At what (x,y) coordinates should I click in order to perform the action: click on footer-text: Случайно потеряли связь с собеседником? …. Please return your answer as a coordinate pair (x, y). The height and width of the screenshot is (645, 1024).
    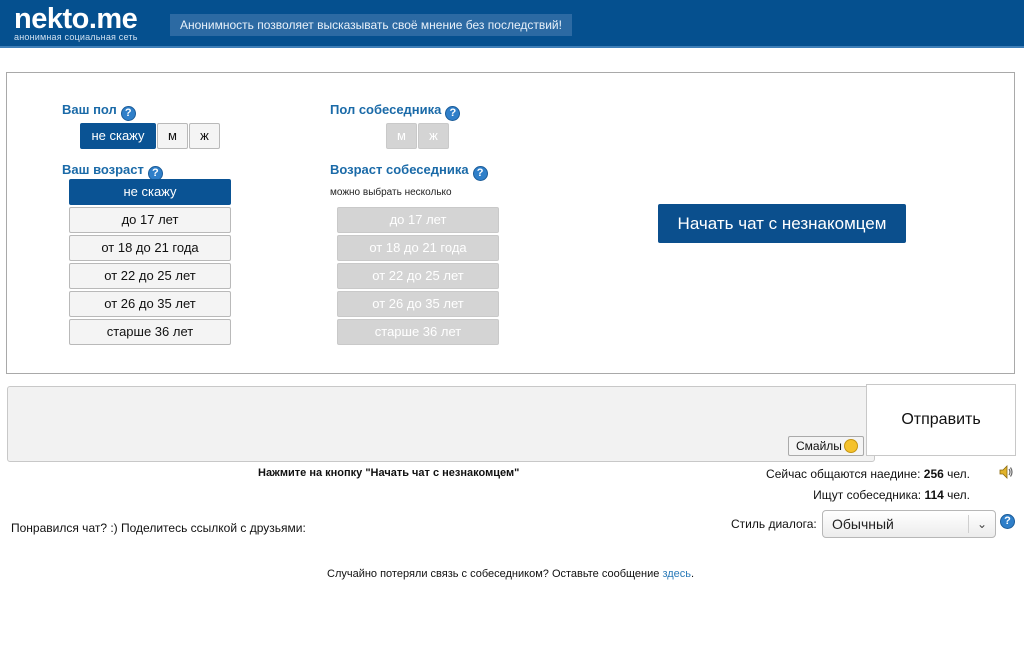
    Looking at the image, I should click on (510, 574).